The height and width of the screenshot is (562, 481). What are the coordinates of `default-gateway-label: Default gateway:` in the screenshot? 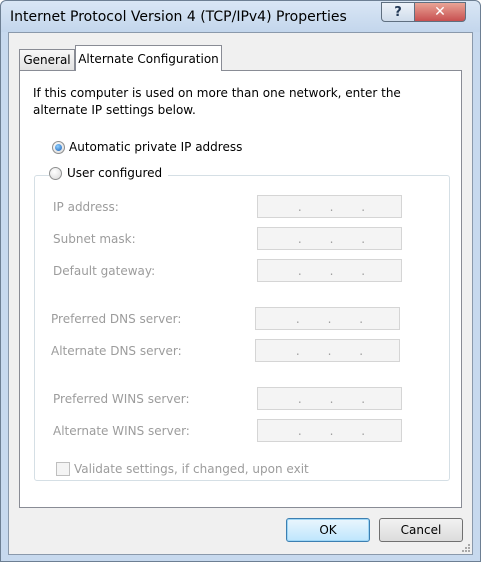 It's located at (104, 271).